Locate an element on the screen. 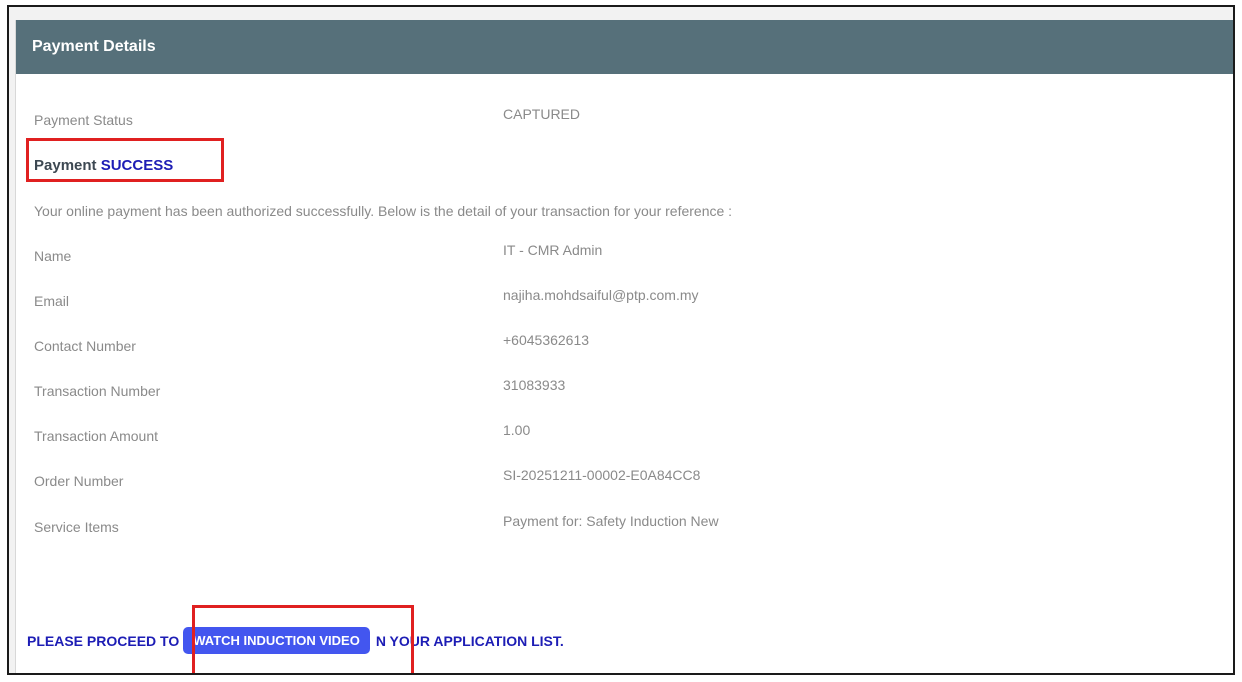 This screenshot has height=682, width=1242. detail-label: Email is located at coordinates (52, 301).